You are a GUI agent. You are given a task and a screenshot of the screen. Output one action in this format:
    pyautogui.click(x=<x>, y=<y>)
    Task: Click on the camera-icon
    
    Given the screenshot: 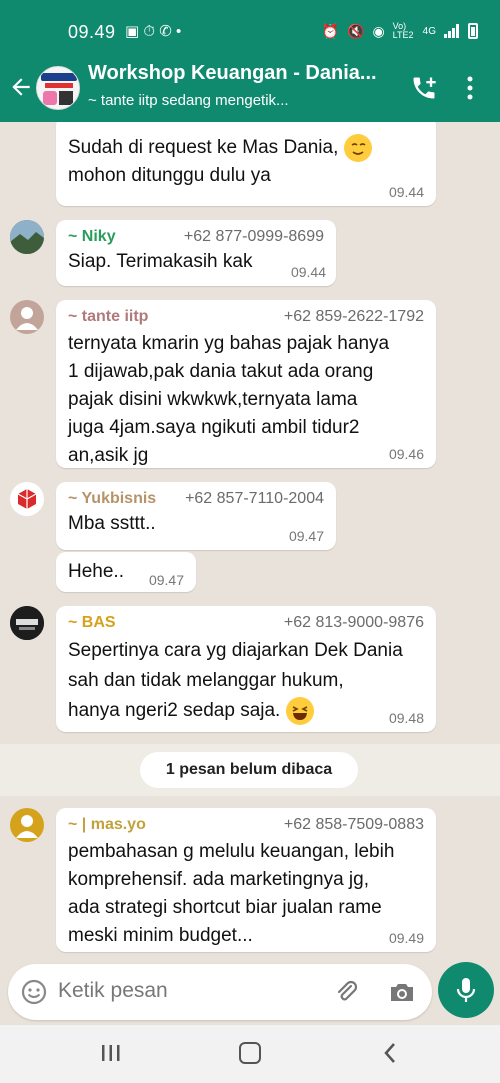 What is the action you would take?
    pyautogui.click(x=402, y=992)
    